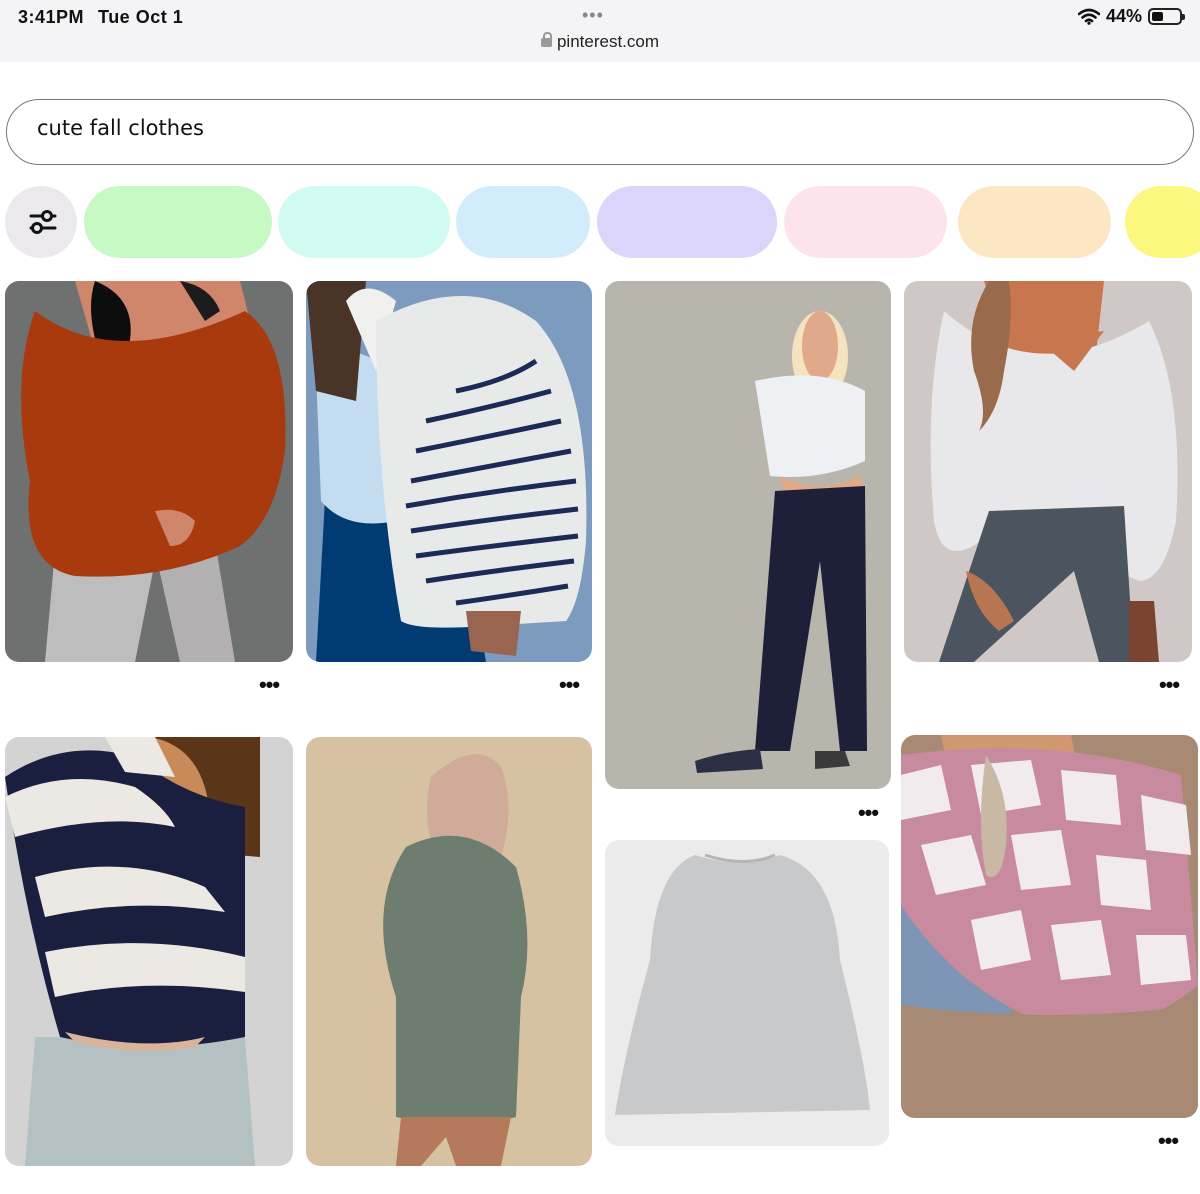 The height and width of the screenshot is (1194, 1200). I want to click on search-bar, so click(600, 132).